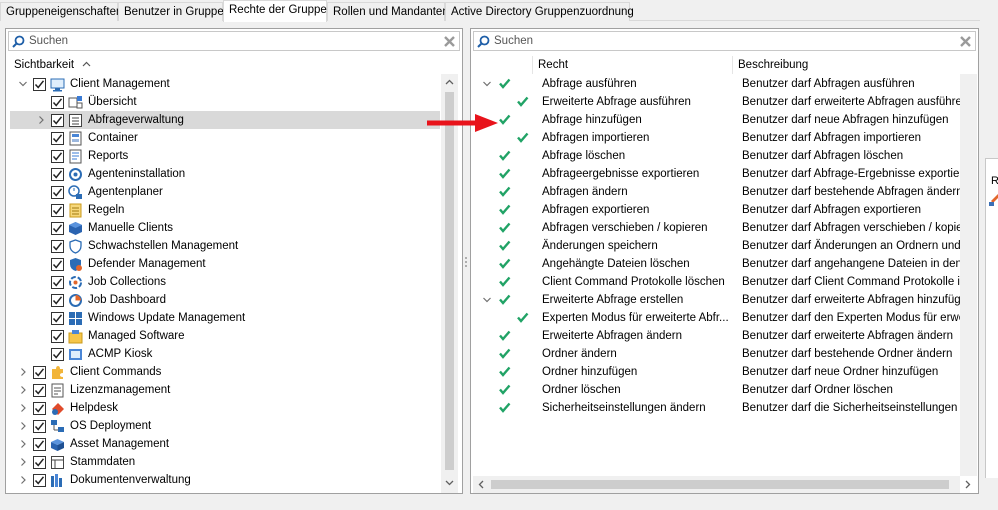 The width and height of the screenshot is (998, 510). What do you see at coordinates (221, 210) in the screenshot?
I see `tree-item-rules: Regeln` at bounding box center [221, 210].